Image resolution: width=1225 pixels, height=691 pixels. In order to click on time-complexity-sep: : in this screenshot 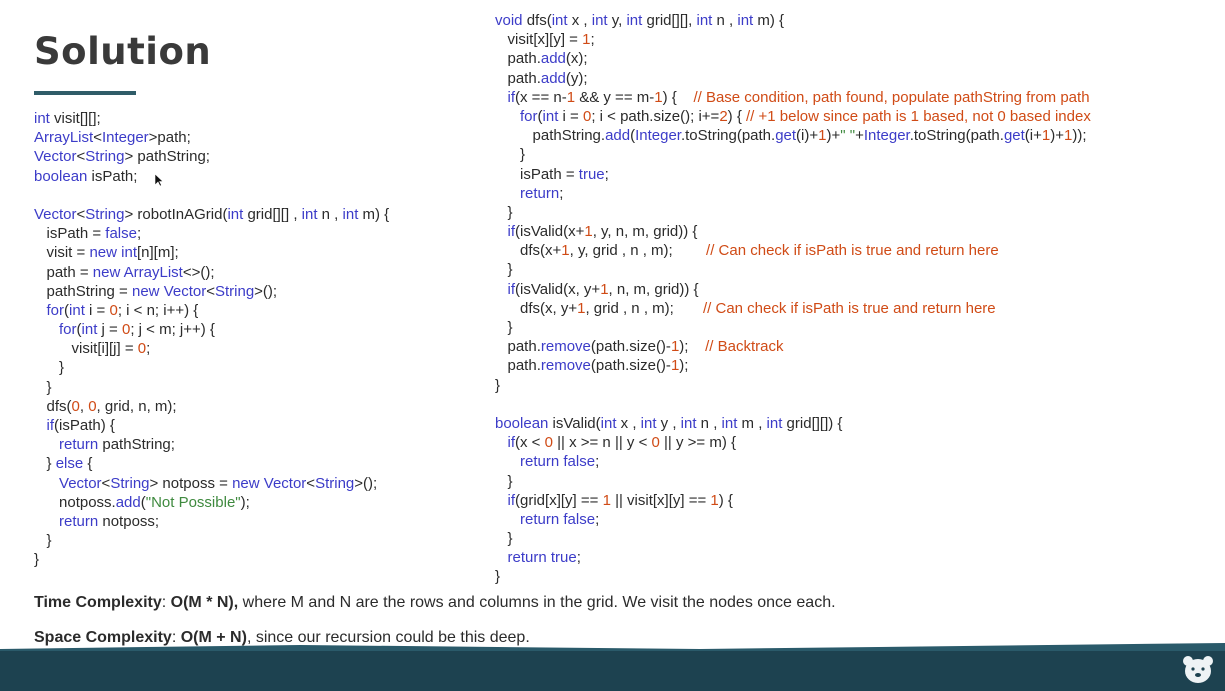, I will do `click(166, 602)`.